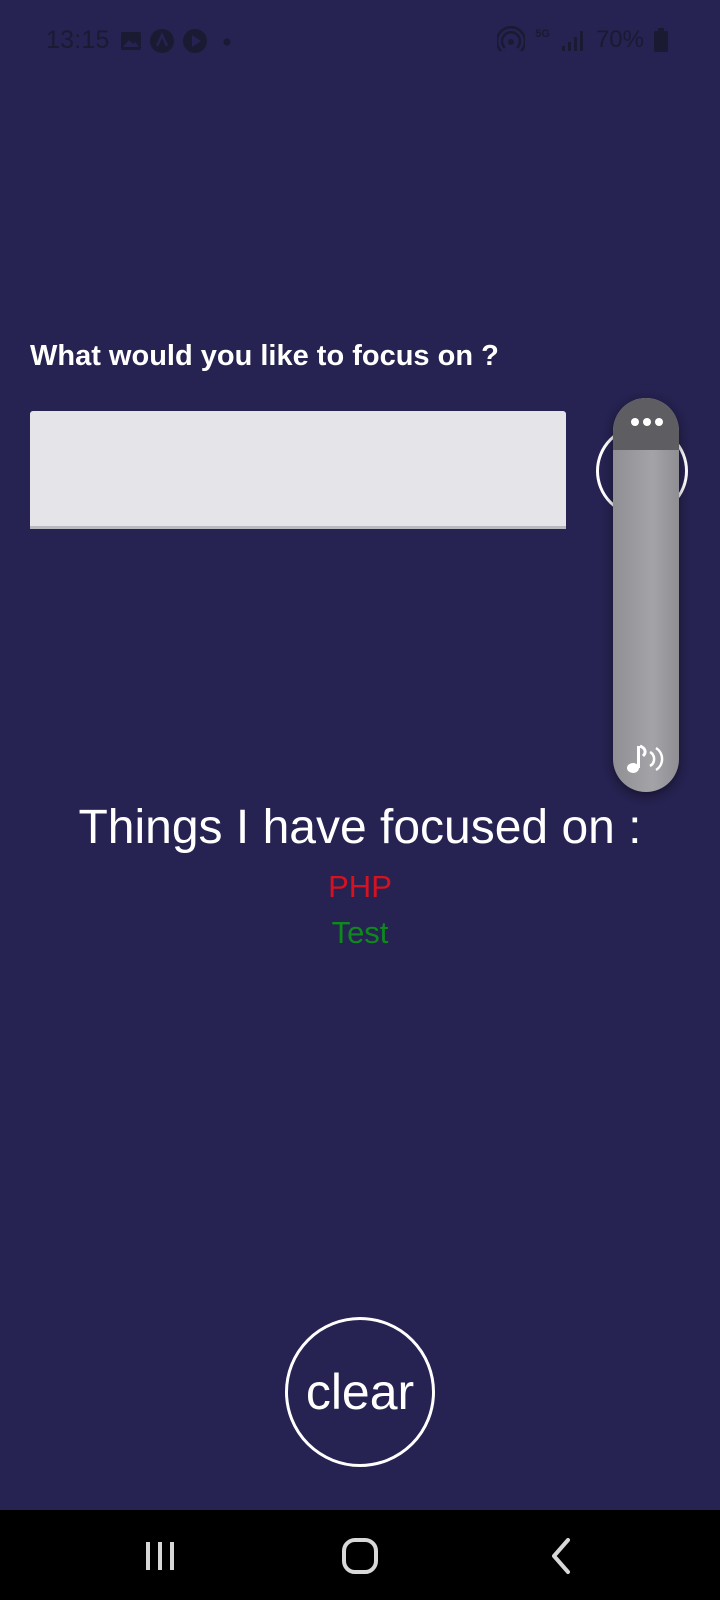  Describe the element at coordinates (298, 470) in the screenshot. I see `focus-input` at that location.